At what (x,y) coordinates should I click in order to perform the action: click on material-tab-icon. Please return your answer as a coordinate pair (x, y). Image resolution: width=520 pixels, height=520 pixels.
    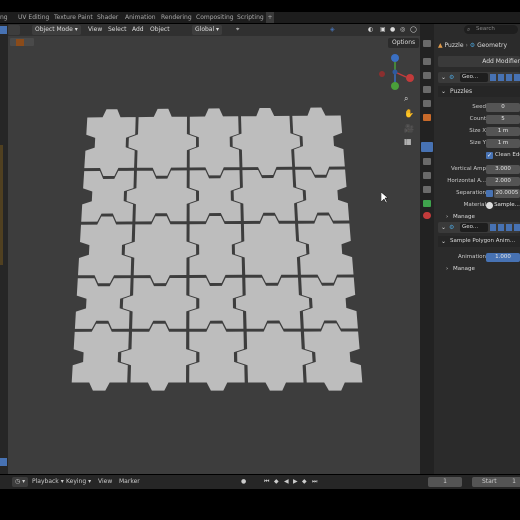
    Looking at the image, I should click on (427, 215).